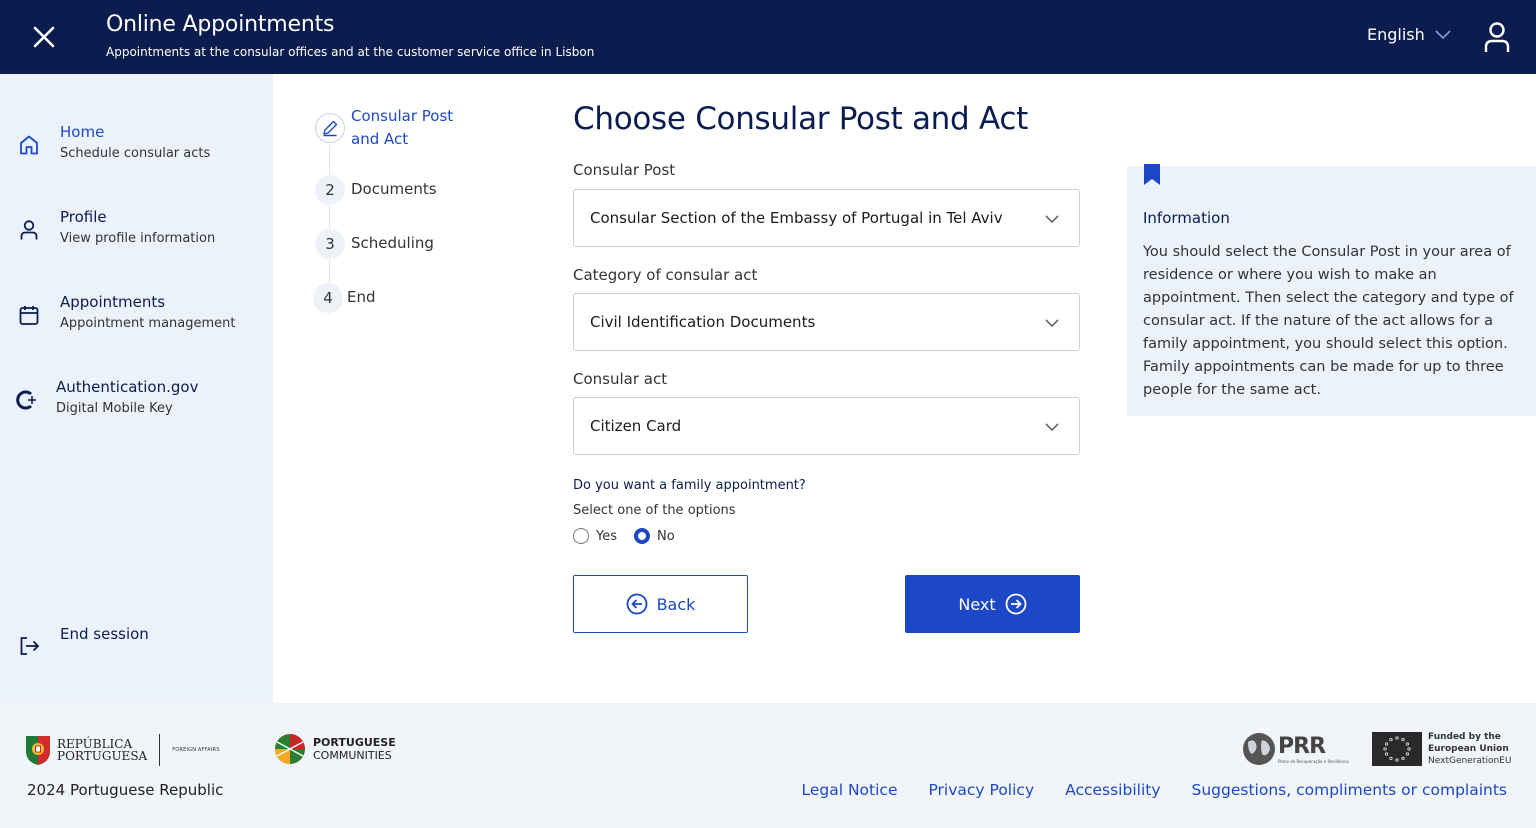  Describe the element at coordinates (826, 322) in the screenshot. I see `category-select: Civil Identification Documents` at that location.